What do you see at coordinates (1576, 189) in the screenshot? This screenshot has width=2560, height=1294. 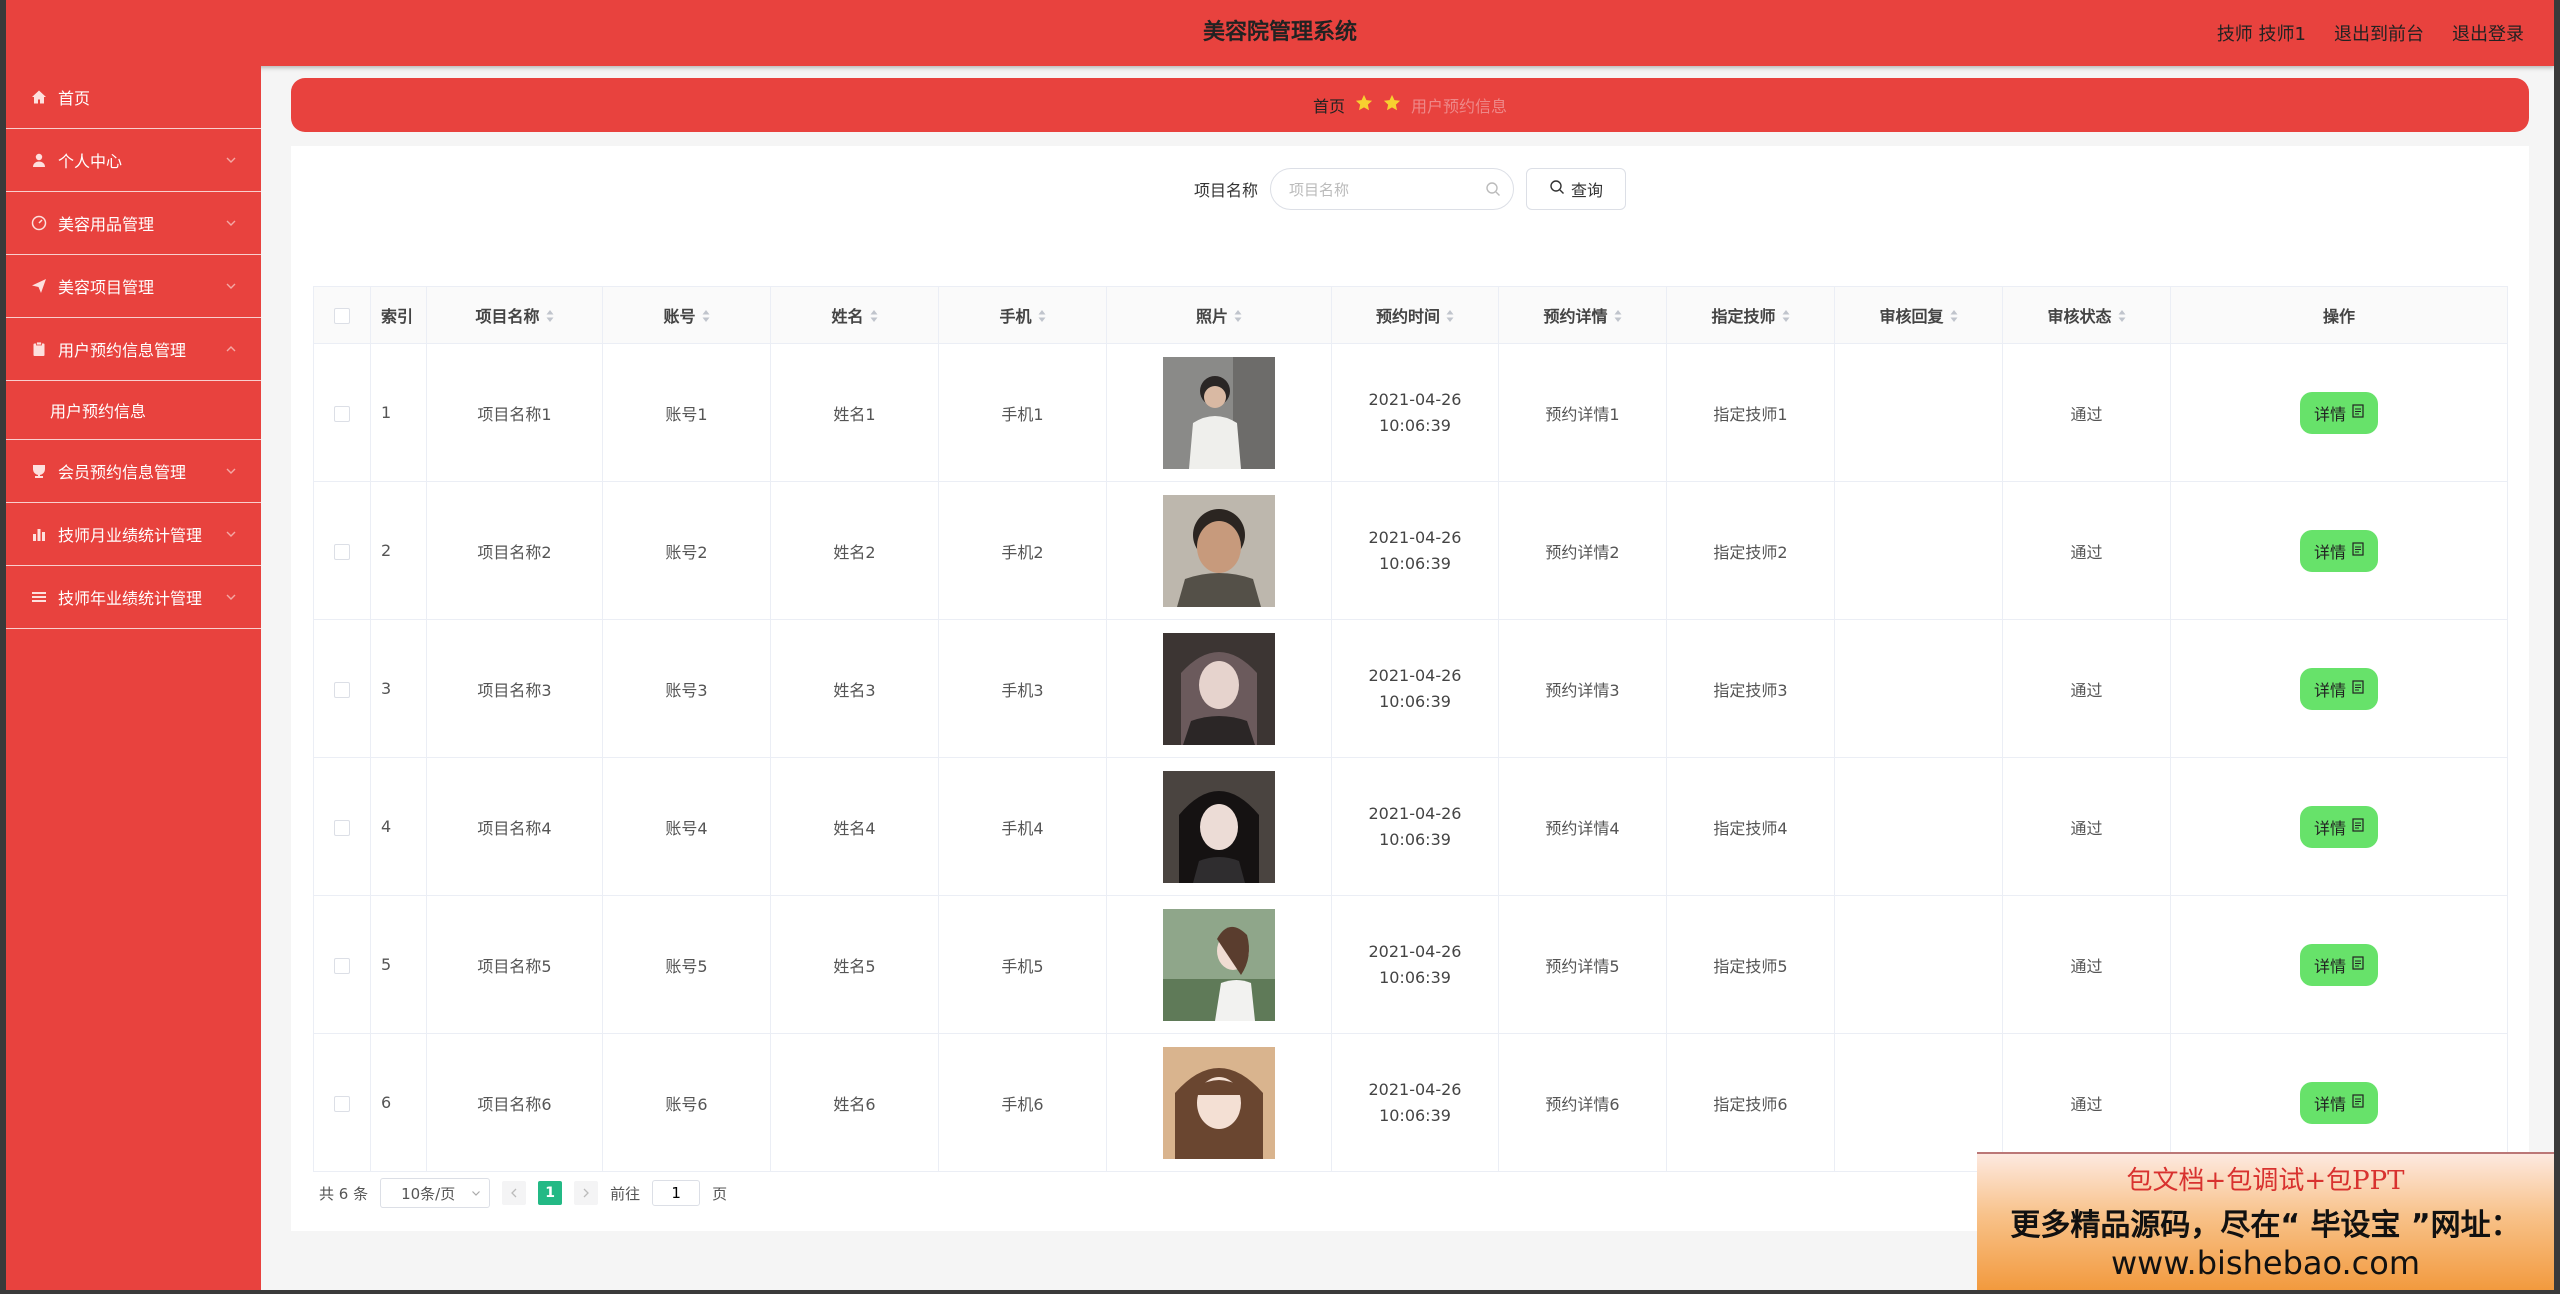 I see `query-button: 查询` at bounding box center [1576, 189].